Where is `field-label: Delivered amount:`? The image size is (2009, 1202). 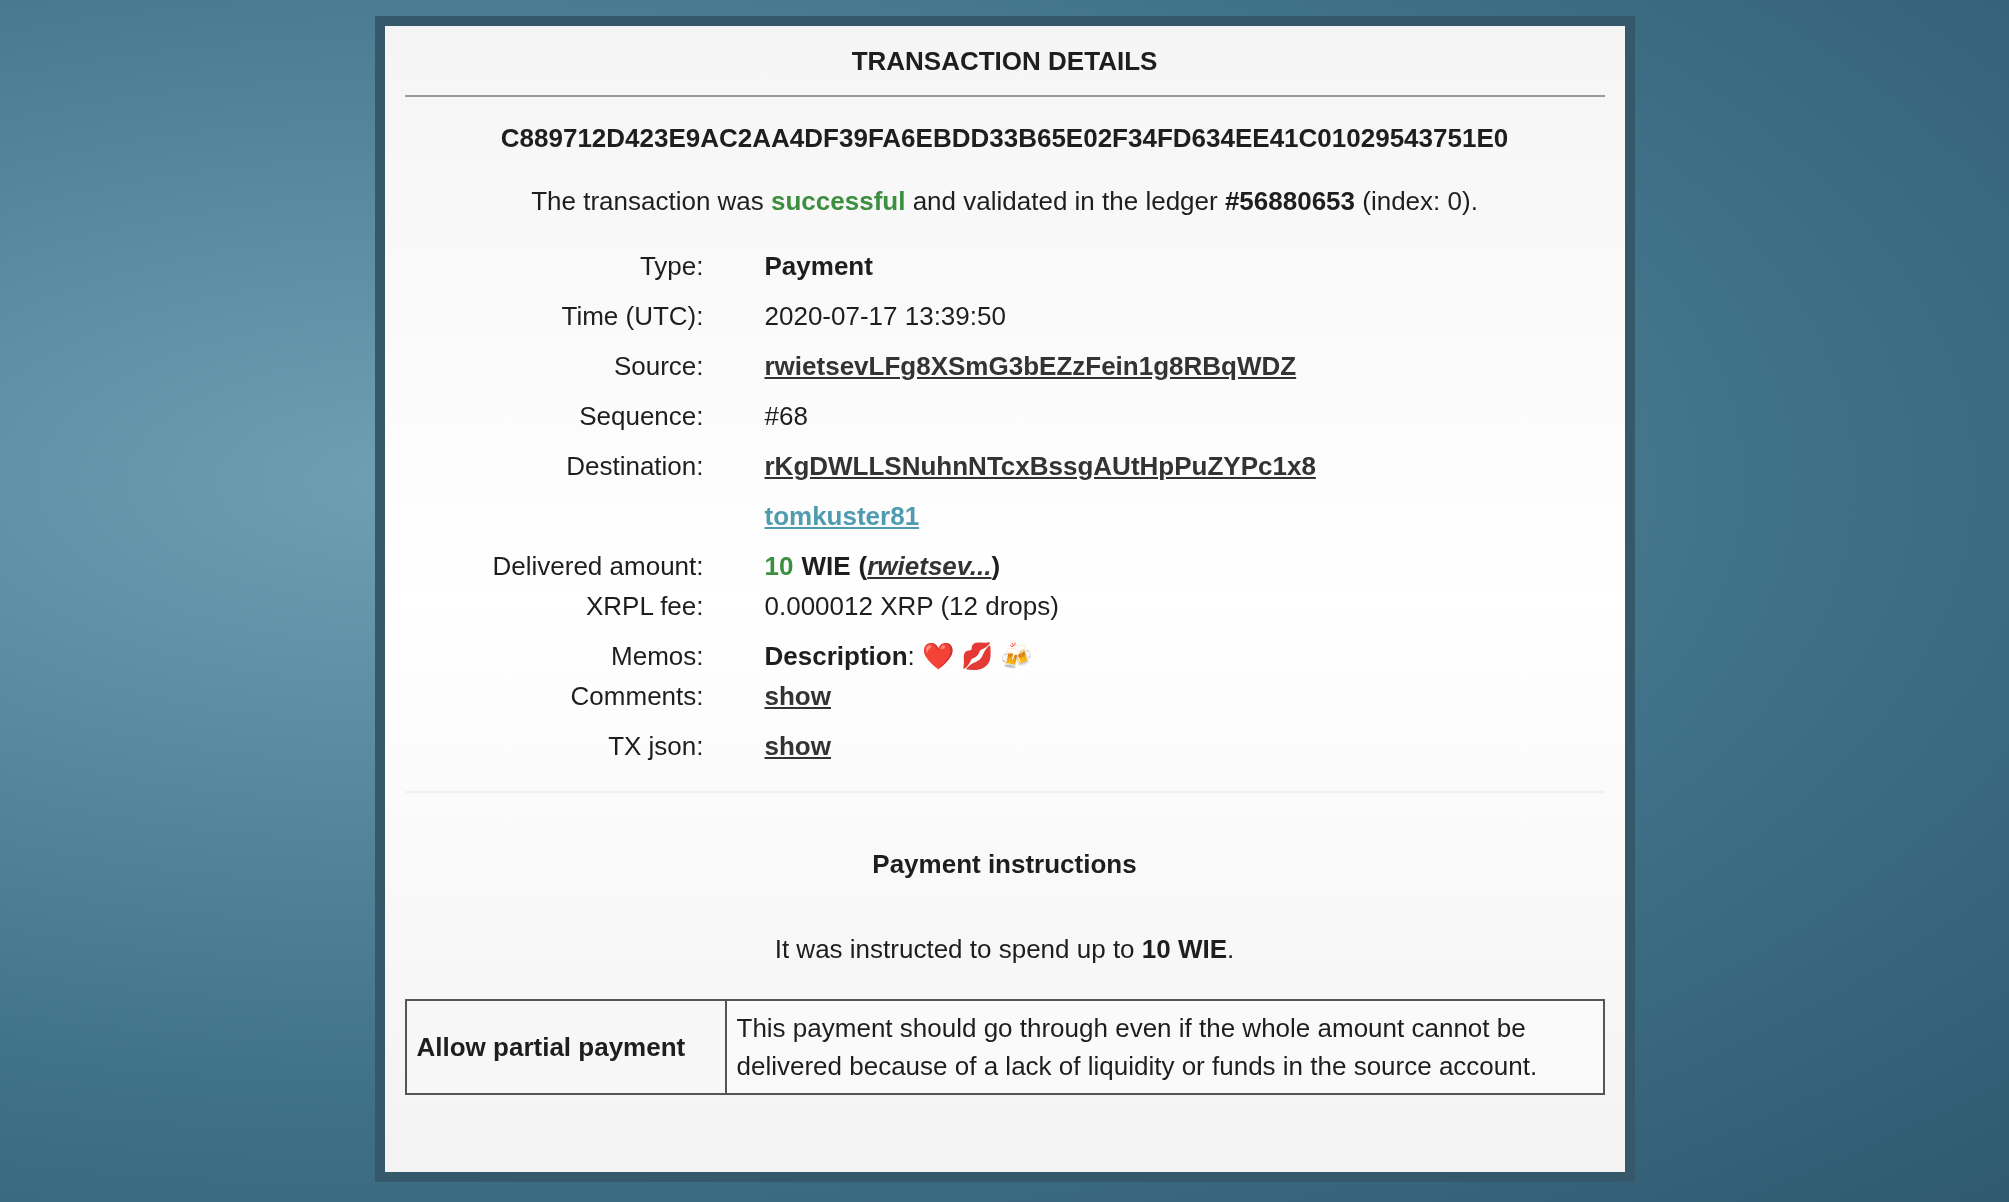
field-label: Delivered amount: is located at coordinates (597, 566).